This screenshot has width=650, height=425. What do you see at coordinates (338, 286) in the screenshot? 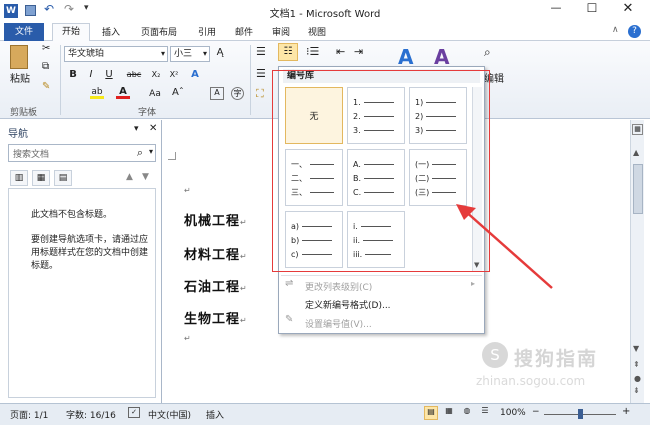
I see `menu-change-list-level: 更改列表级别(C)` at bounding box center [338, 286].